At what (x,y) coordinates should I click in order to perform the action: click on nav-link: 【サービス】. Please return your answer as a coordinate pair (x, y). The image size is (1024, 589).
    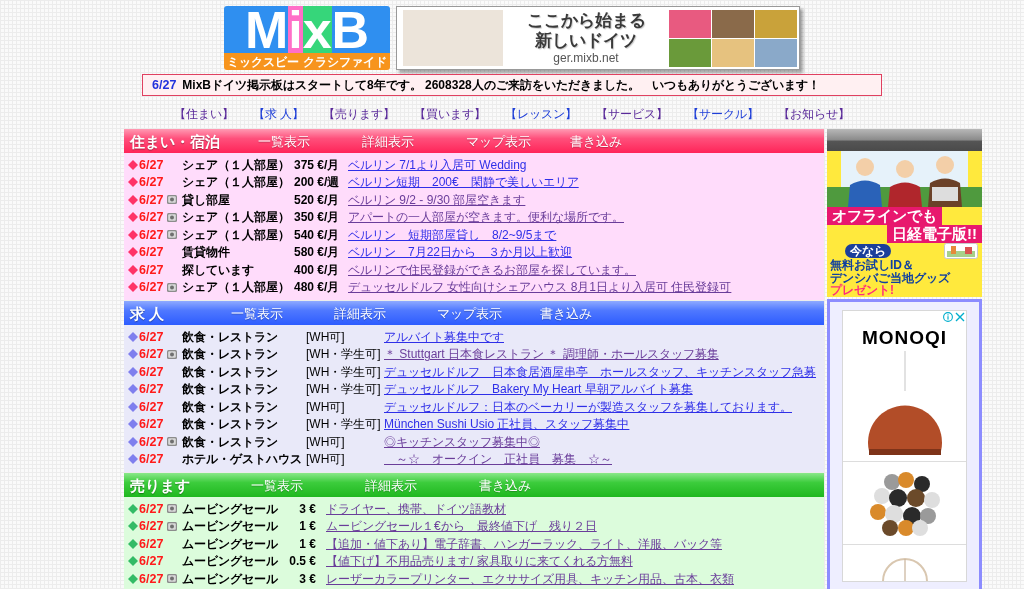
    Looking at the image, I should click on (632, 113).